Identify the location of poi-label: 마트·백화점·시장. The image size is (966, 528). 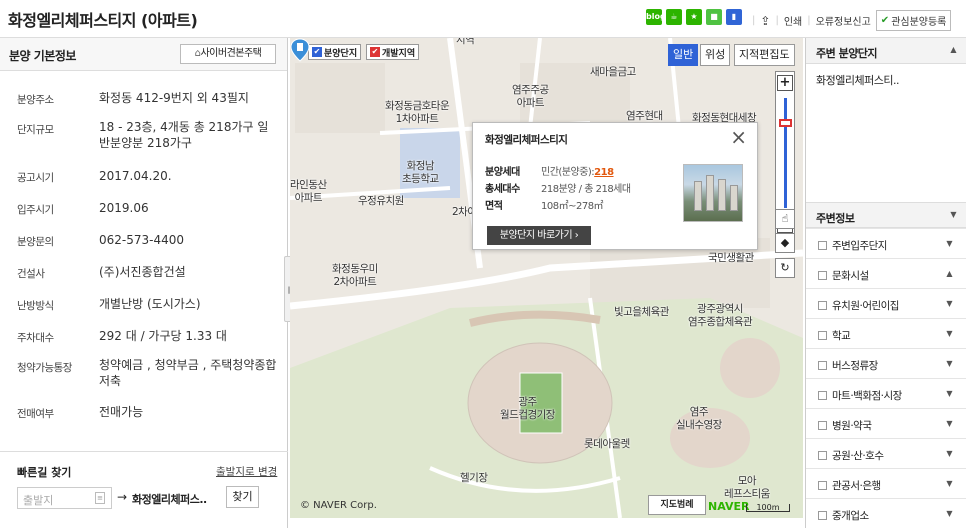
(867, 396).